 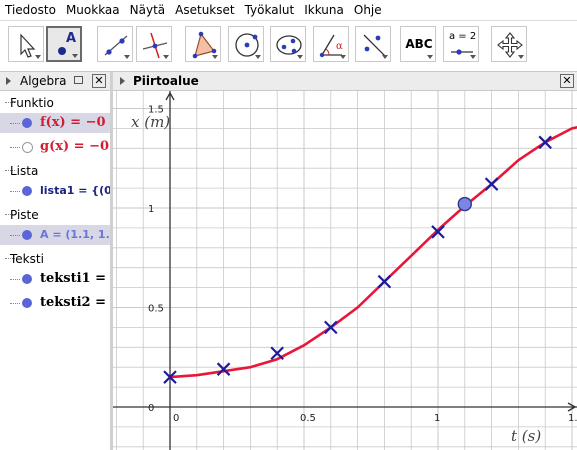 I want to click on undock-icon, so click(x=78, y=80).